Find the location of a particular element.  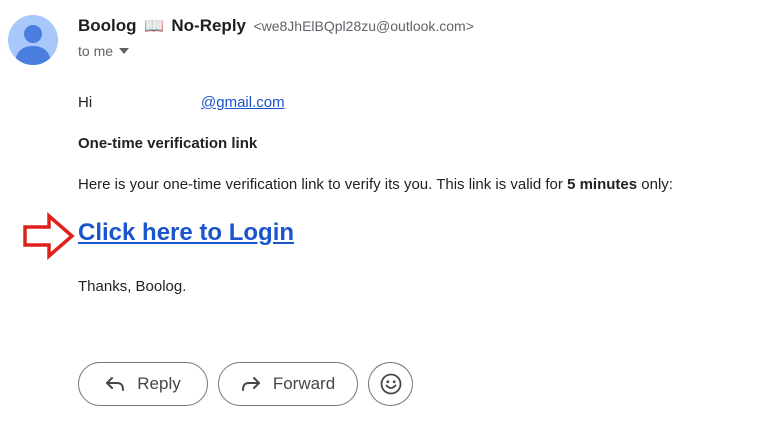

forward-label: Forward is located at coordinates (304, 383).